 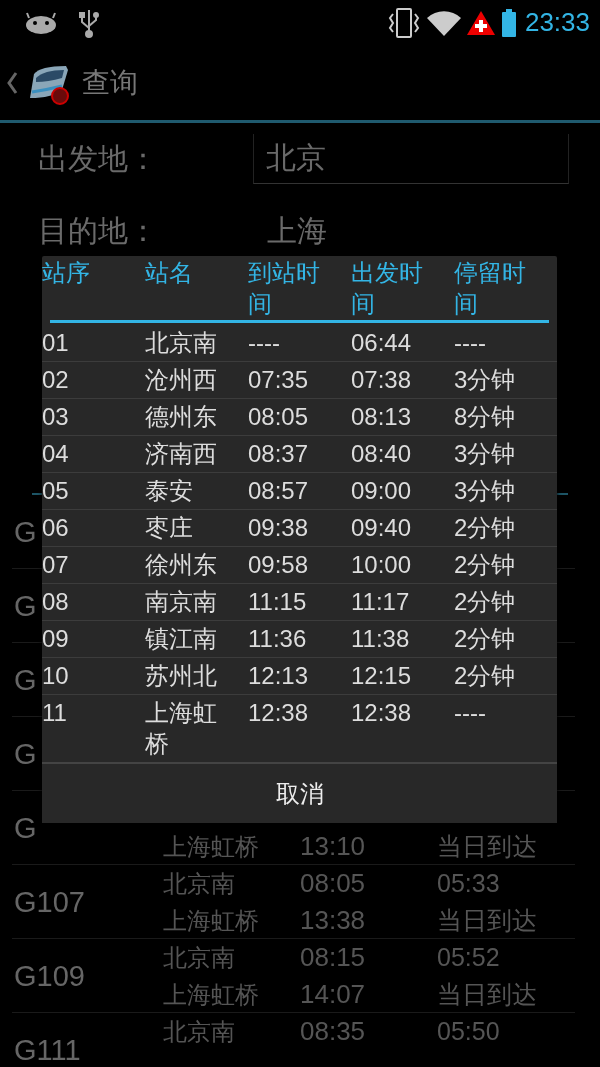 I want to click on screen-title: 查询, so click(x=110, y=82).